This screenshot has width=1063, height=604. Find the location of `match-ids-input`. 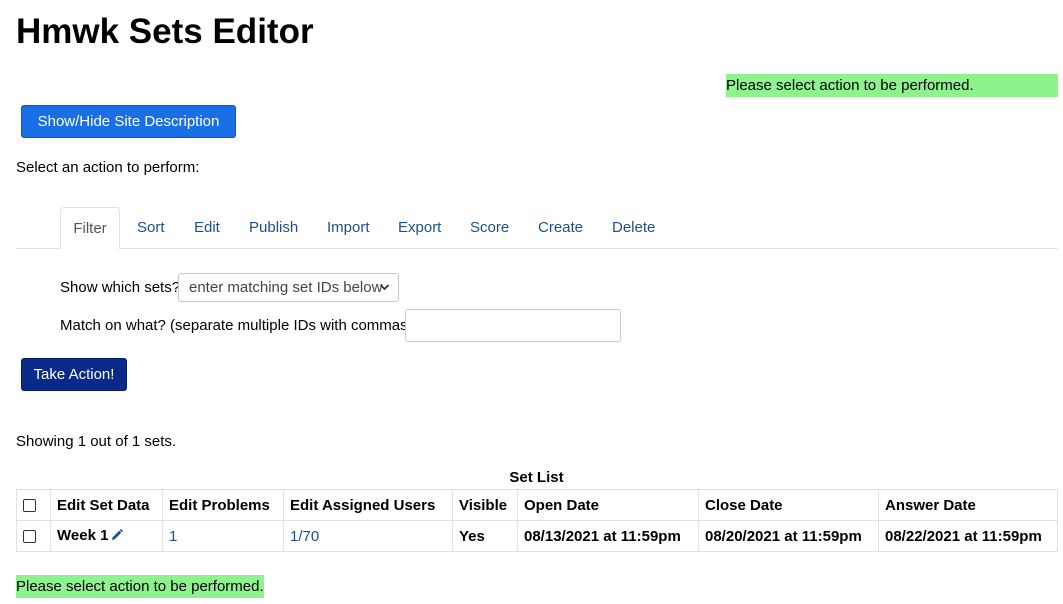

match-ids-input is located at coordinates (513, 325).